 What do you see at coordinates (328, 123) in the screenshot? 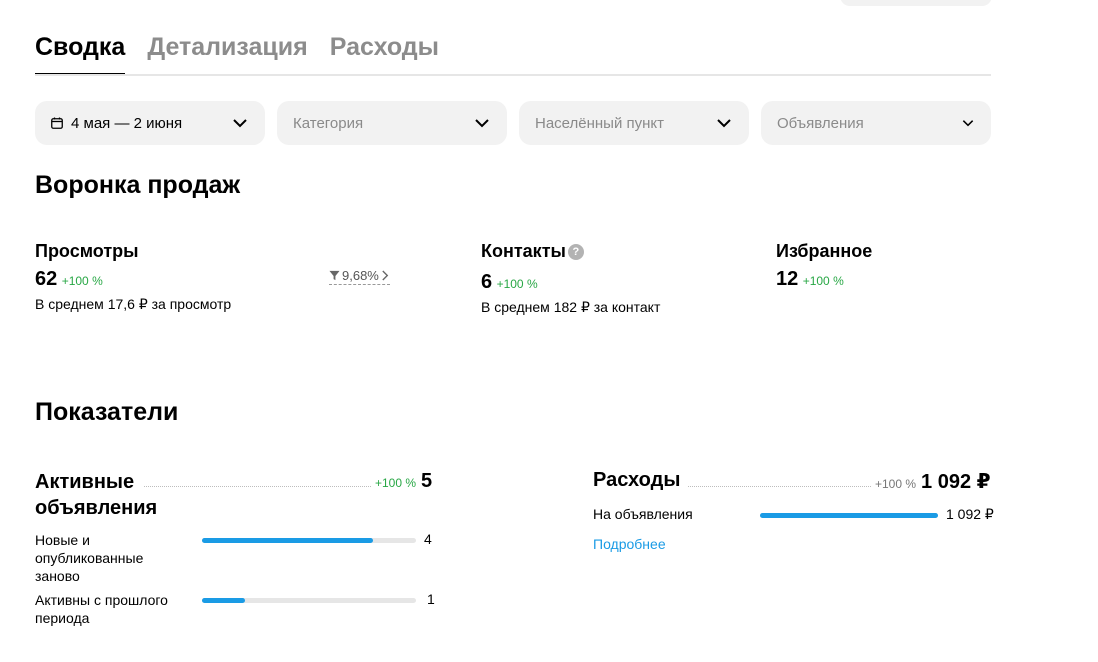
I see `category-placeholder: Категория` at bounding box center [328, 123].